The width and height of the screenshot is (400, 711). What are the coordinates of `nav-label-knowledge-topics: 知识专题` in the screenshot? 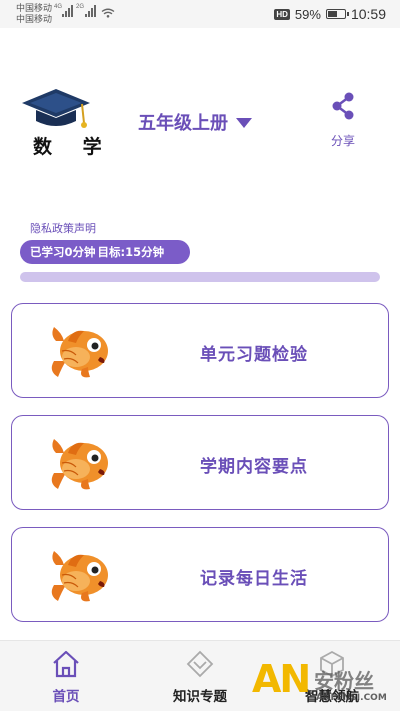 It's located at (200, 697).